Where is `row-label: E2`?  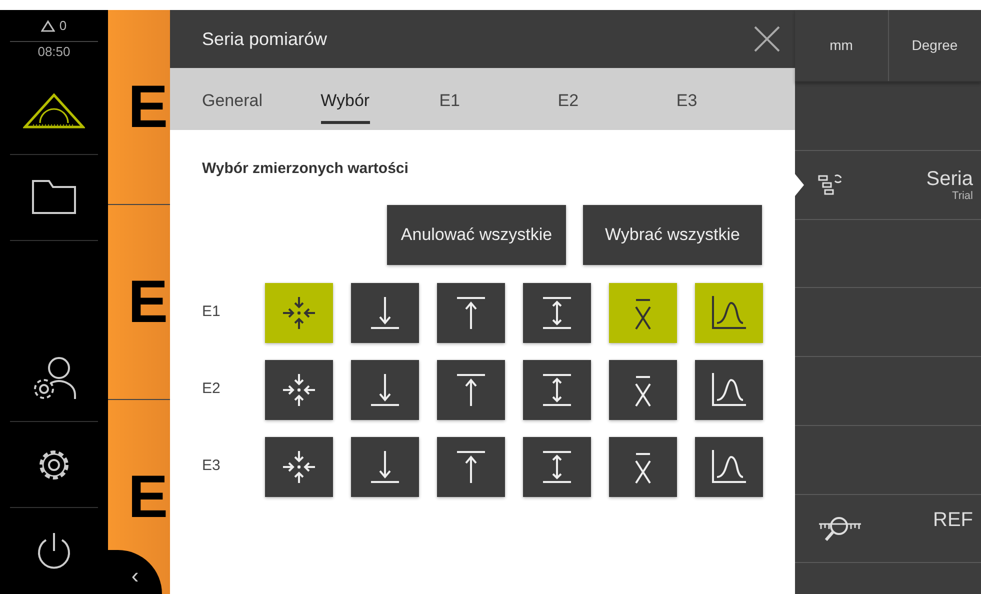
row-label: E2 is located at coordinates (212, 389).